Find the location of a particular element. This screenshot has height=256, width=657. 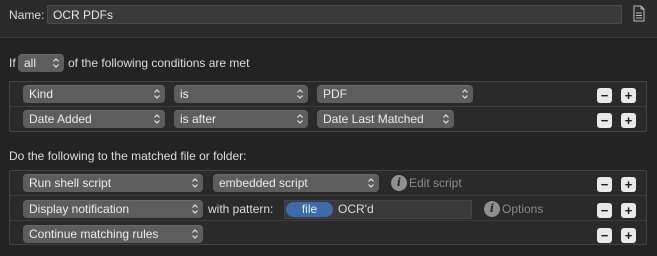

action-type-popup: Continue matching rules is located at coordinates (113, 234).